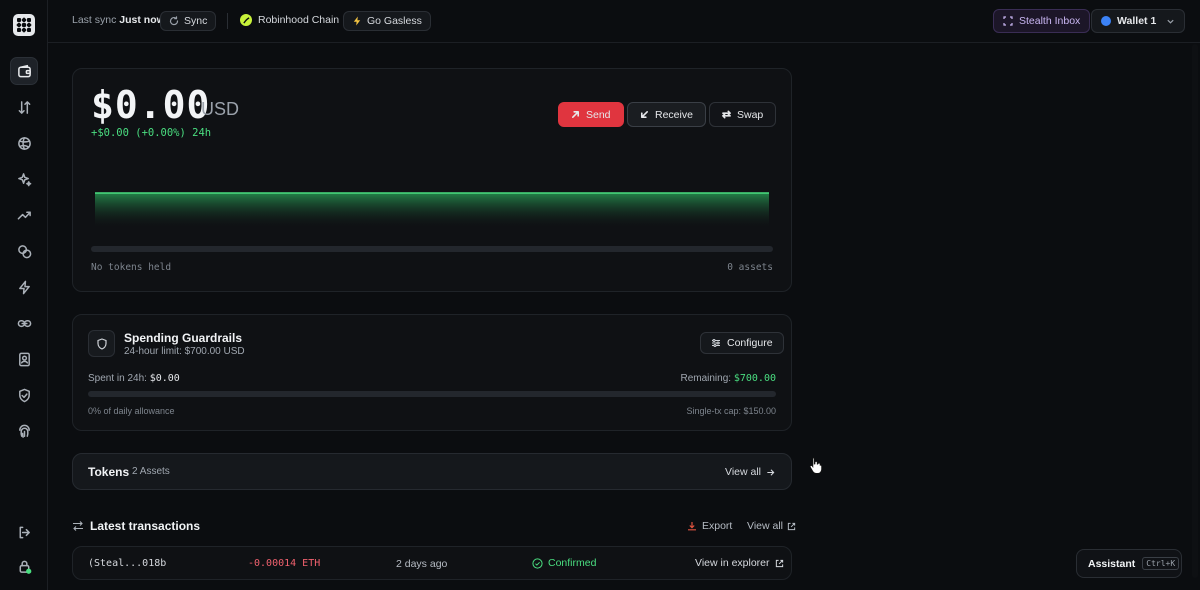  Describe the element at coordinates (299, 20) in the screenshot. I see `chain-name: Robinhood Chain` at that location.